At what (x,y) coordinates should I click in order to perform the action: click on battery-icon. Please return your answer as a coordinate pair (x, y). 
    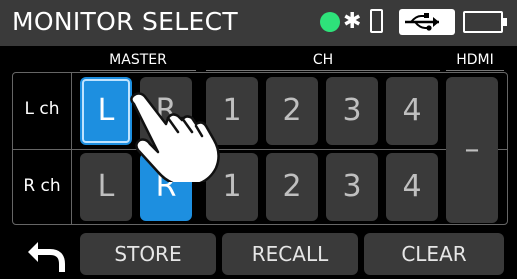
    Looking at the image, I should click on (485, 22).